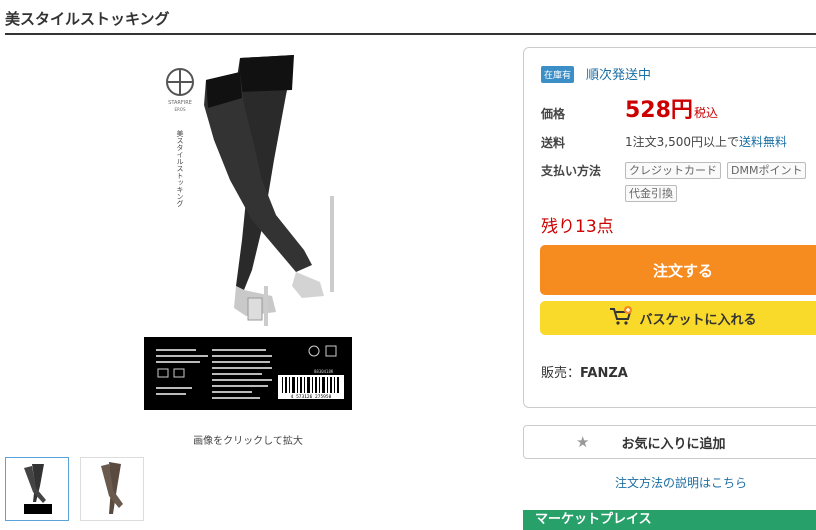  Describe the element at coordinates (553, 114) in the screenshot. I see `price-label: 価格` at that location.